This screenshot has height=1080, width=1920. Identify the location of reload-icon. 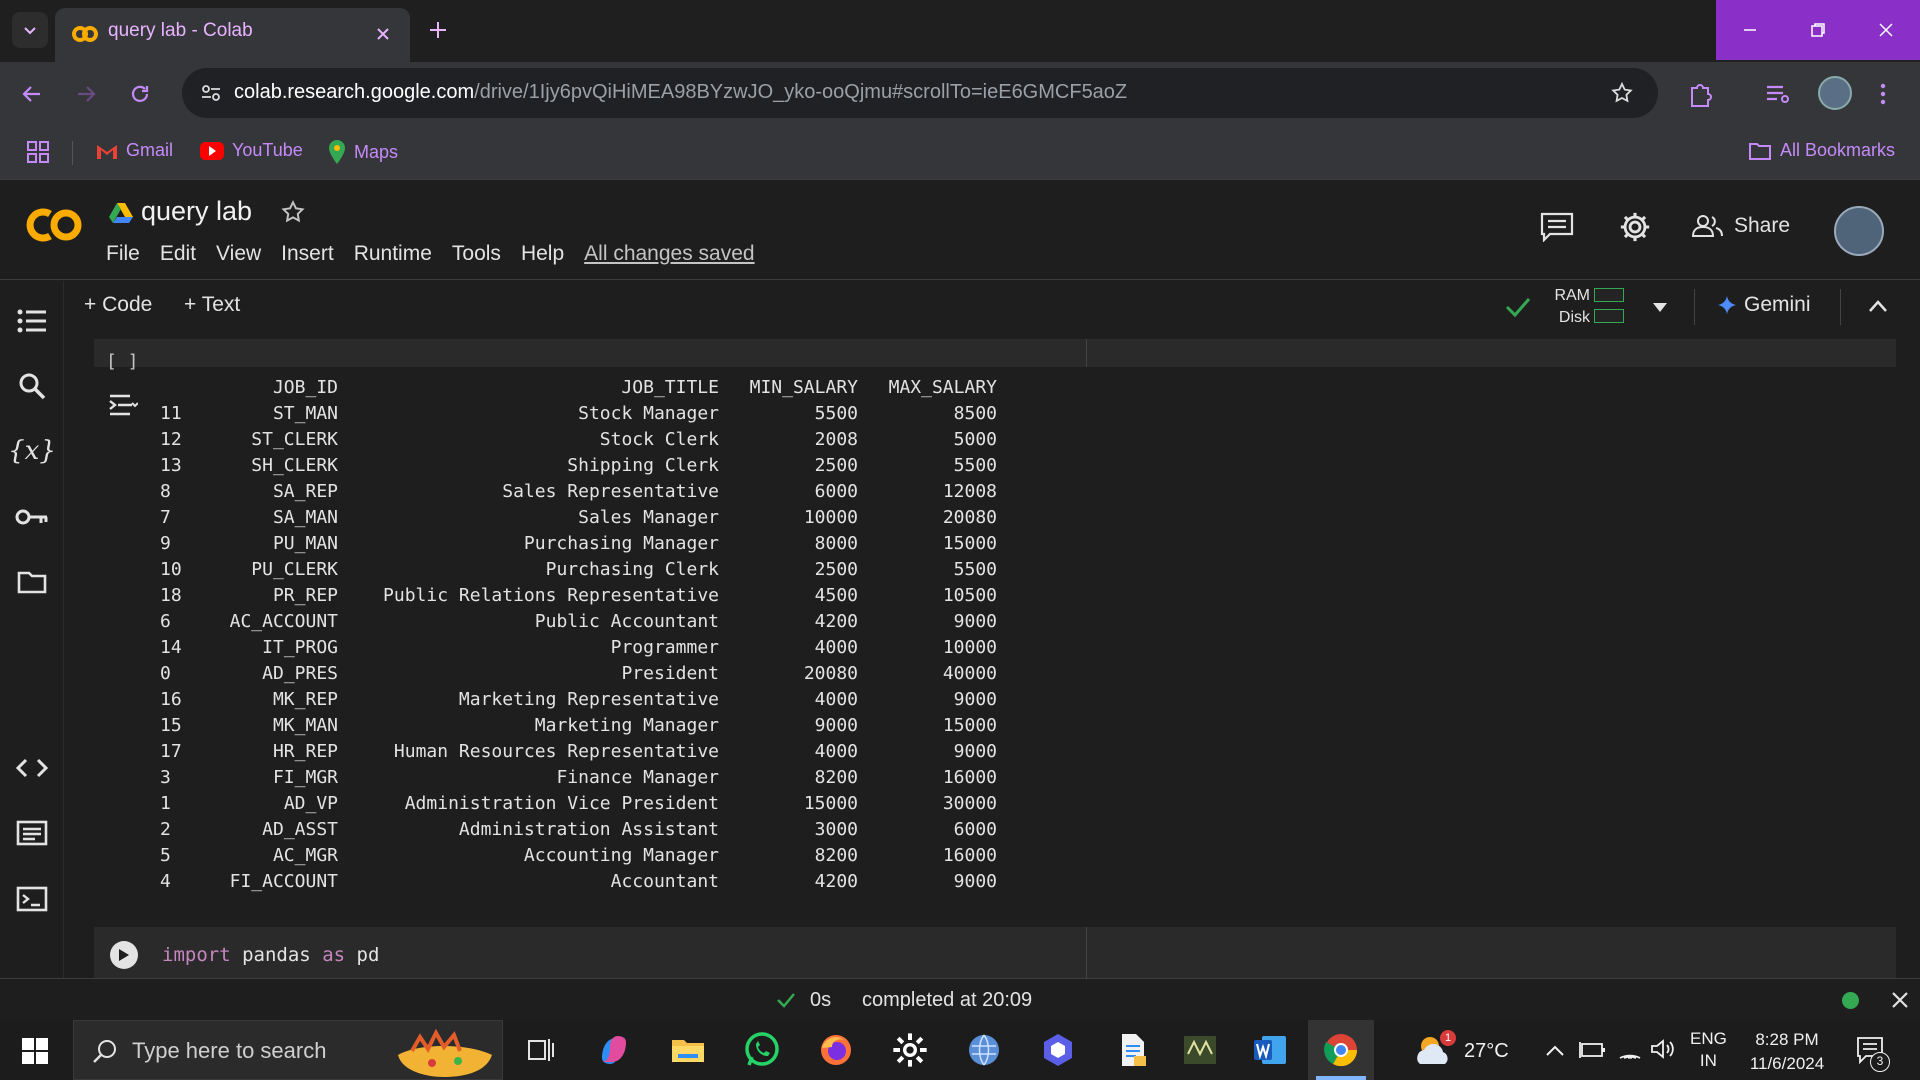
(140, 94).